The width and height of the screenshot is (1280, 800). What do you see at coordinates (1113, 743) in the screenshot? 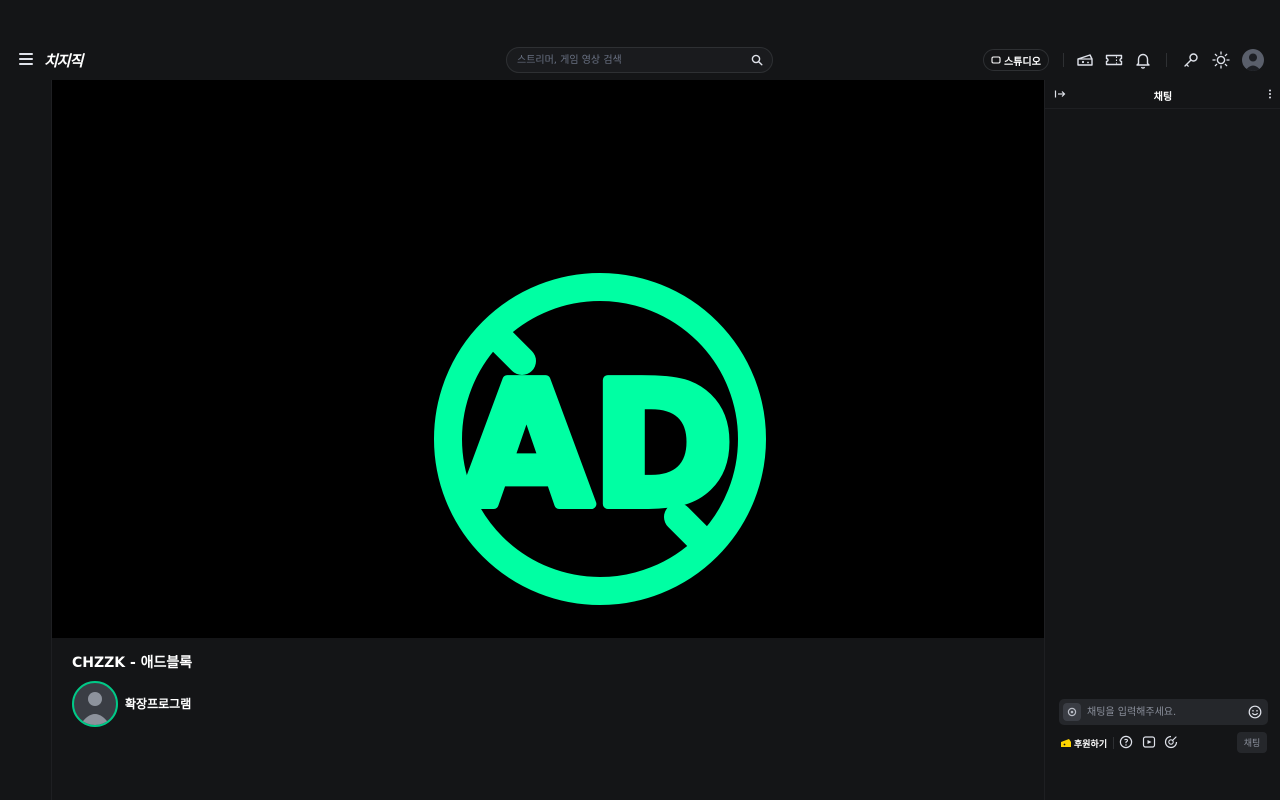
I see `chat-tools-divider` at bounding box center [1113, 743].